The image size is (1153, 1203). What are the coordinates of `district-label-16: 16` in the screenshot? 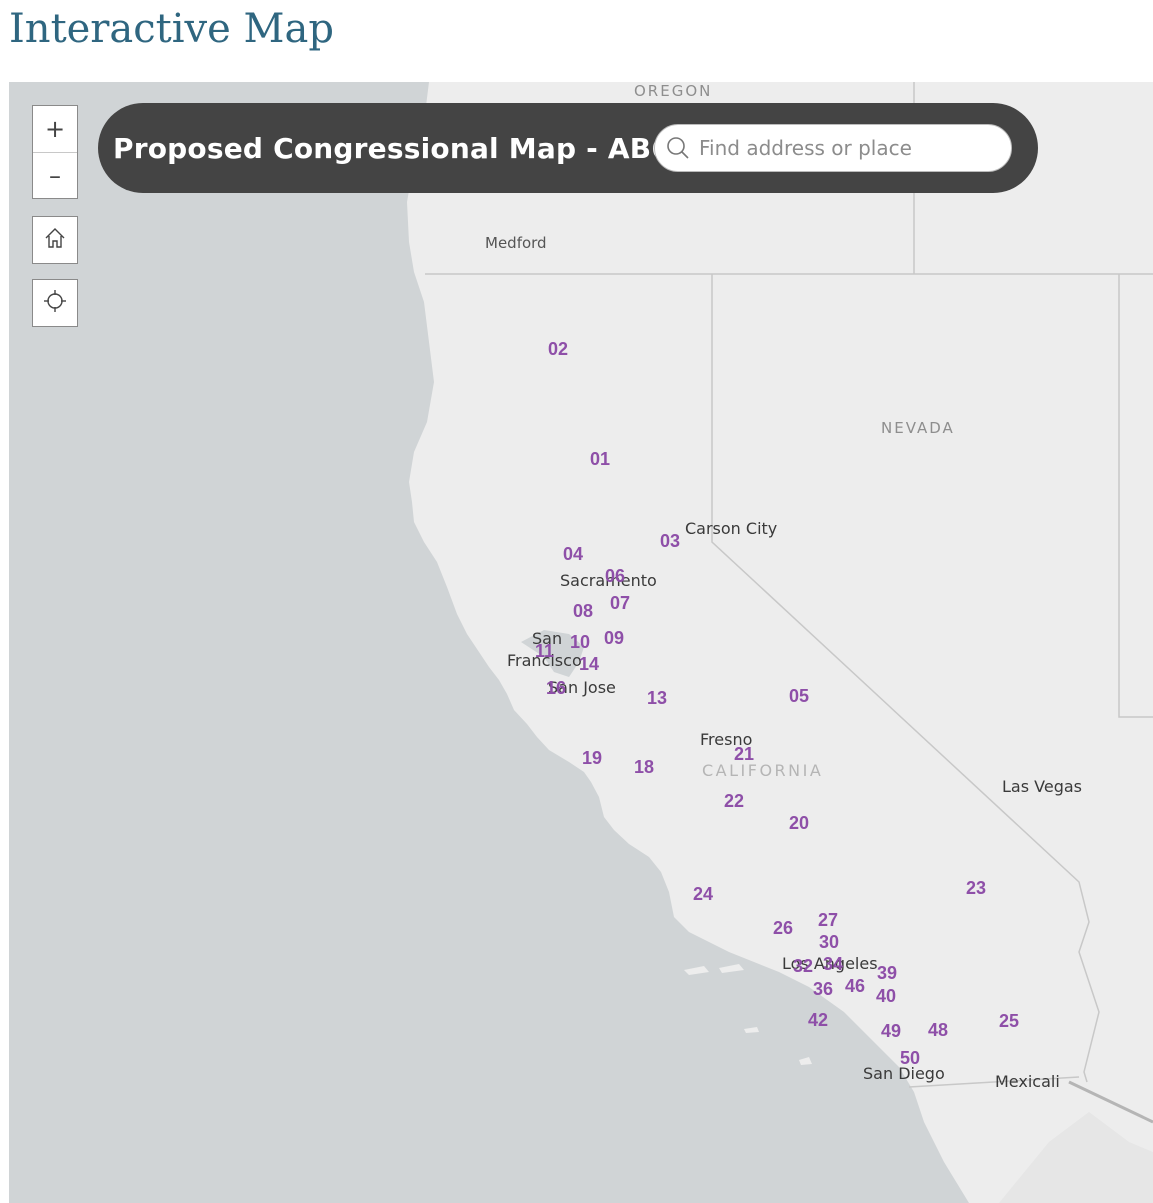 It's located at (556, 688).